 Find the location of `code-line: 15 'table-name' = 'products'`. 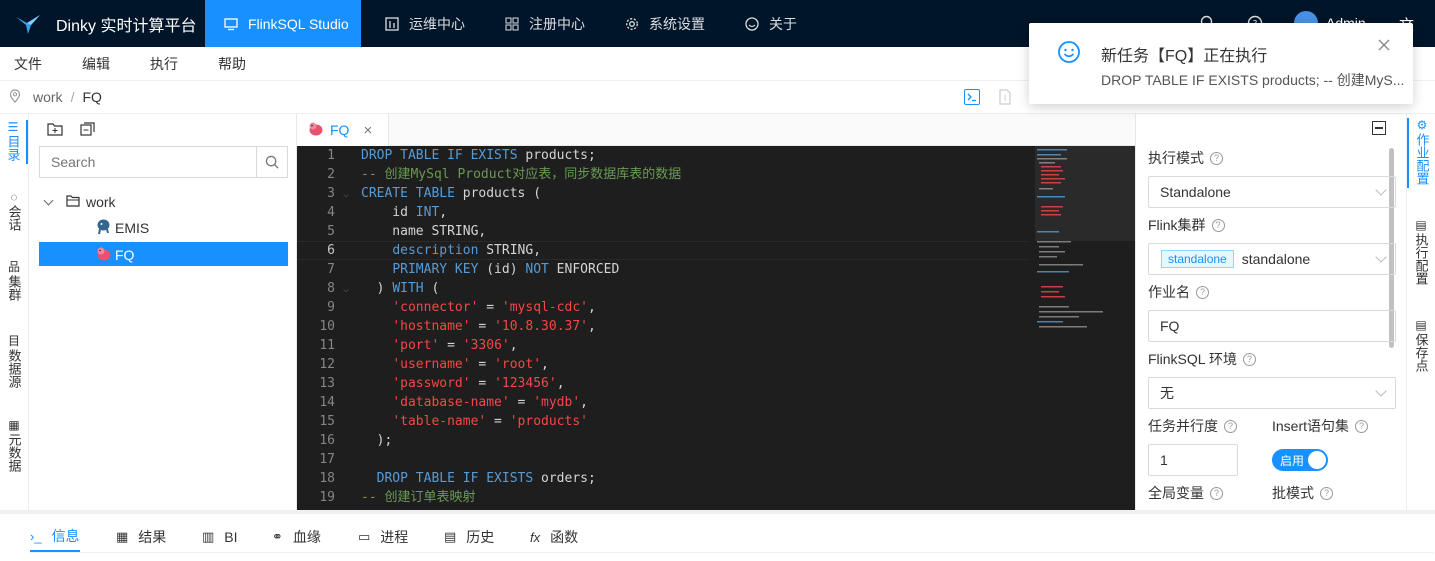

code-line: 15 'table-name' = 'products' is located at coordinates (716, 421).